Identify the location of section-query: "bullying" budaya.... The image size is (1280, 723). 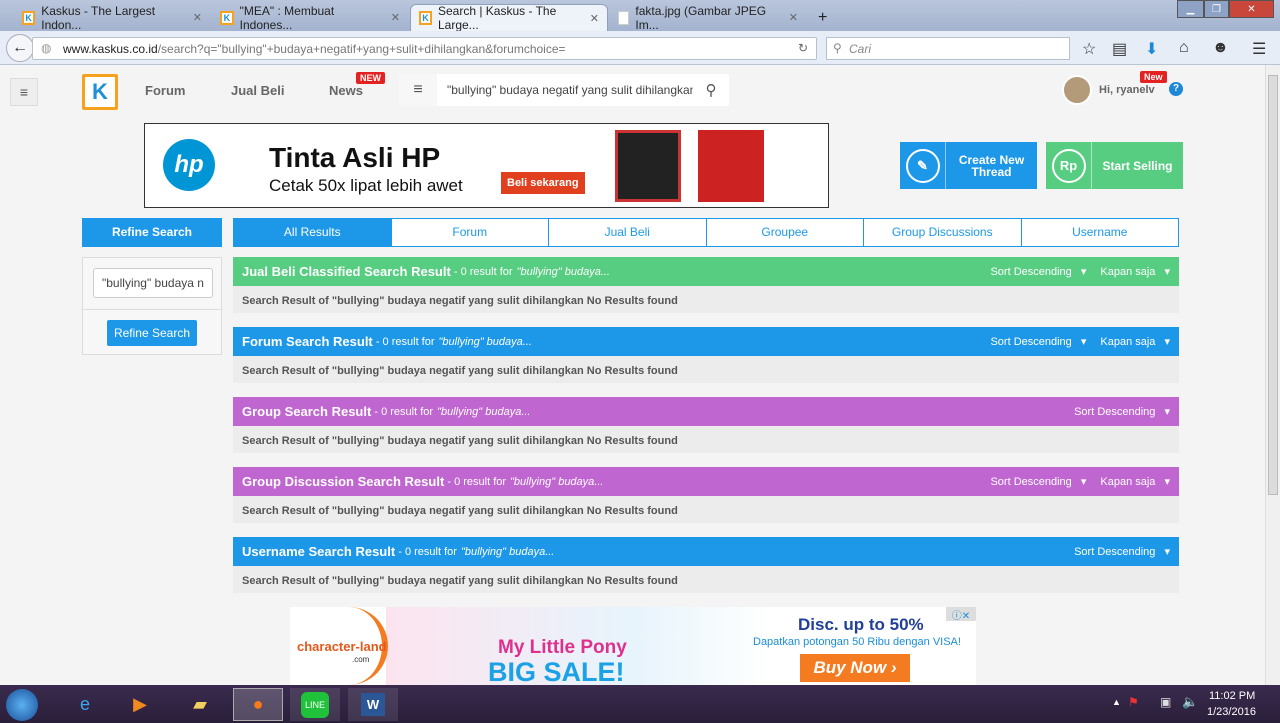
(507, 551).